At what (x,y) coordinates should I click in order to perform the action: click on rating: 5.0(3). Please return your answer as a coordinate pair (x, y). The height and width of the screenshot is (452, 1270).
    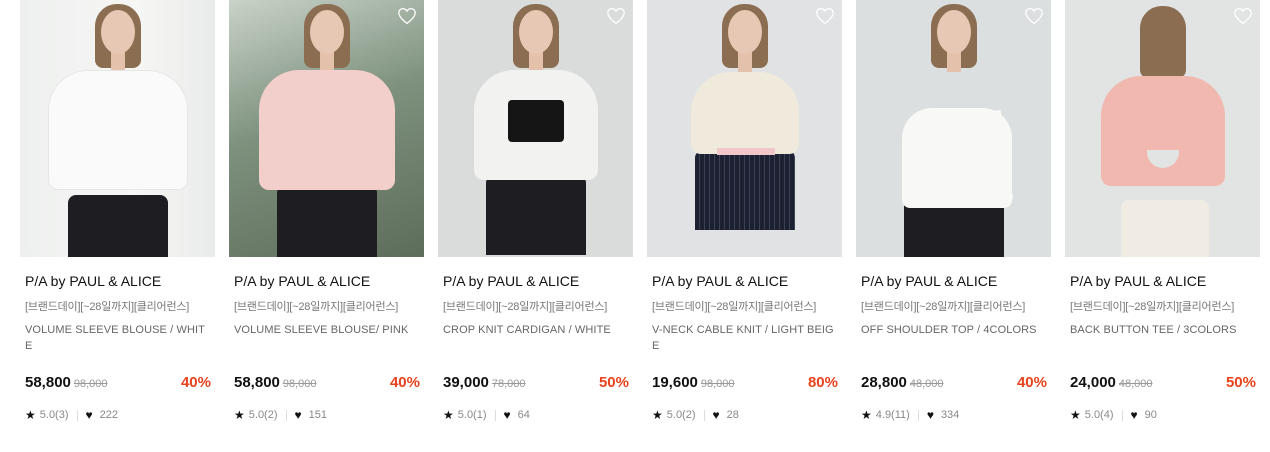
    Looking at the image, I should click on (54, 415).